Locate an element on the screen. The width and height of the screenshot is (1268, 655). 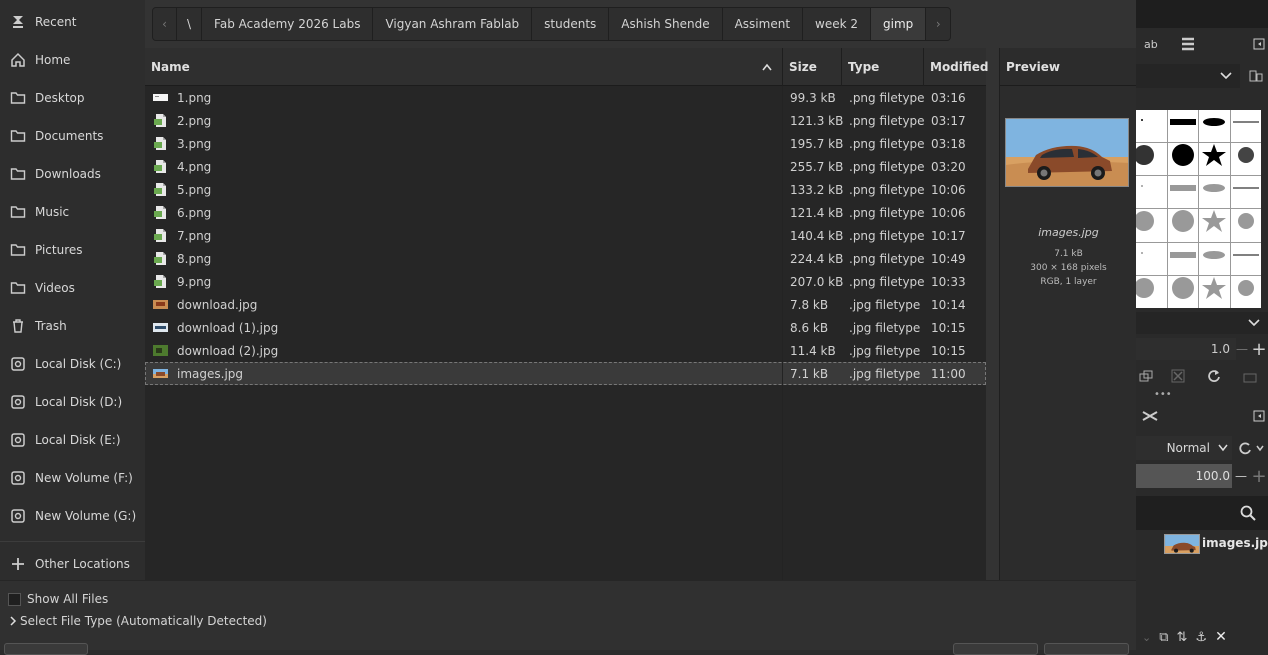
sidebar-item-music: Music is located at coordinates (72, 212).